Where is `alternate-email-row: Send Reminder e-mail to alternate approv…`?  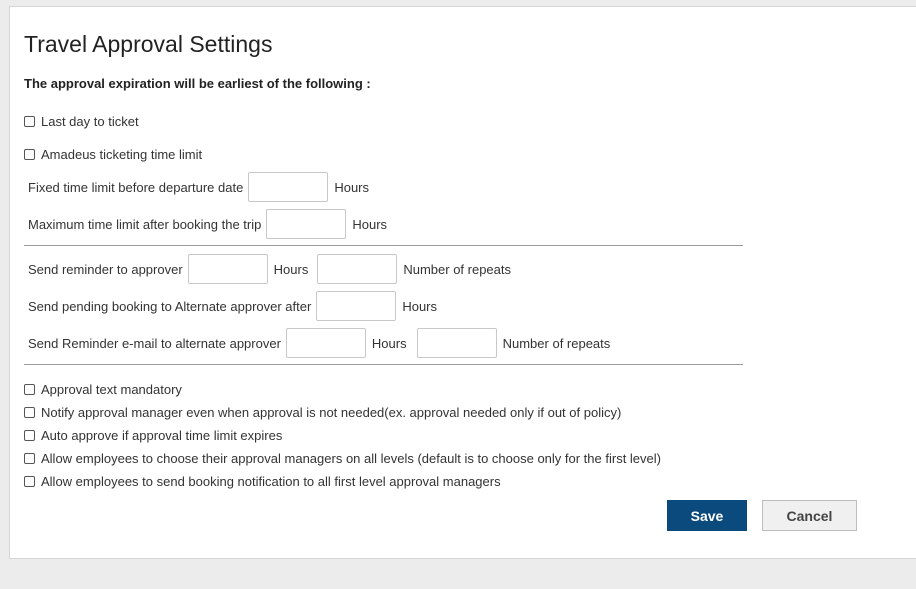
alternate-email-row: Send Reminder e-mail to alternate approv… is located at coordinates (319, 343).